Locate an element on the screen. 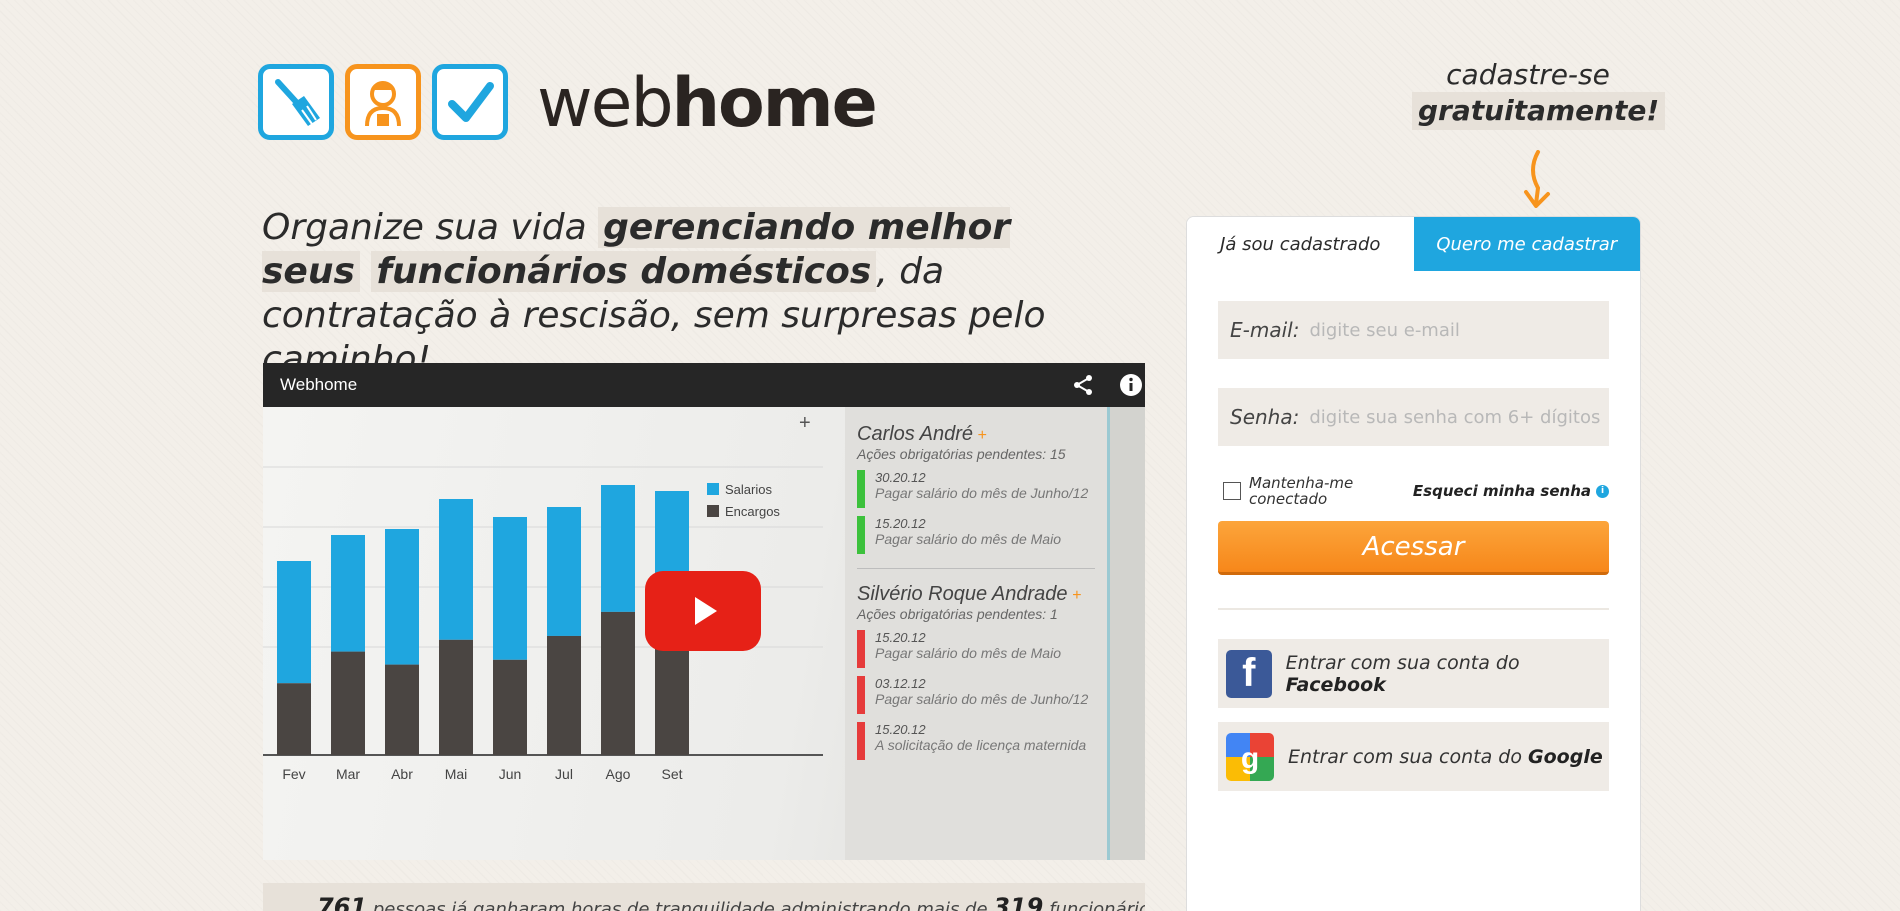  plus-icon: + is located at coordinates (805, 423).